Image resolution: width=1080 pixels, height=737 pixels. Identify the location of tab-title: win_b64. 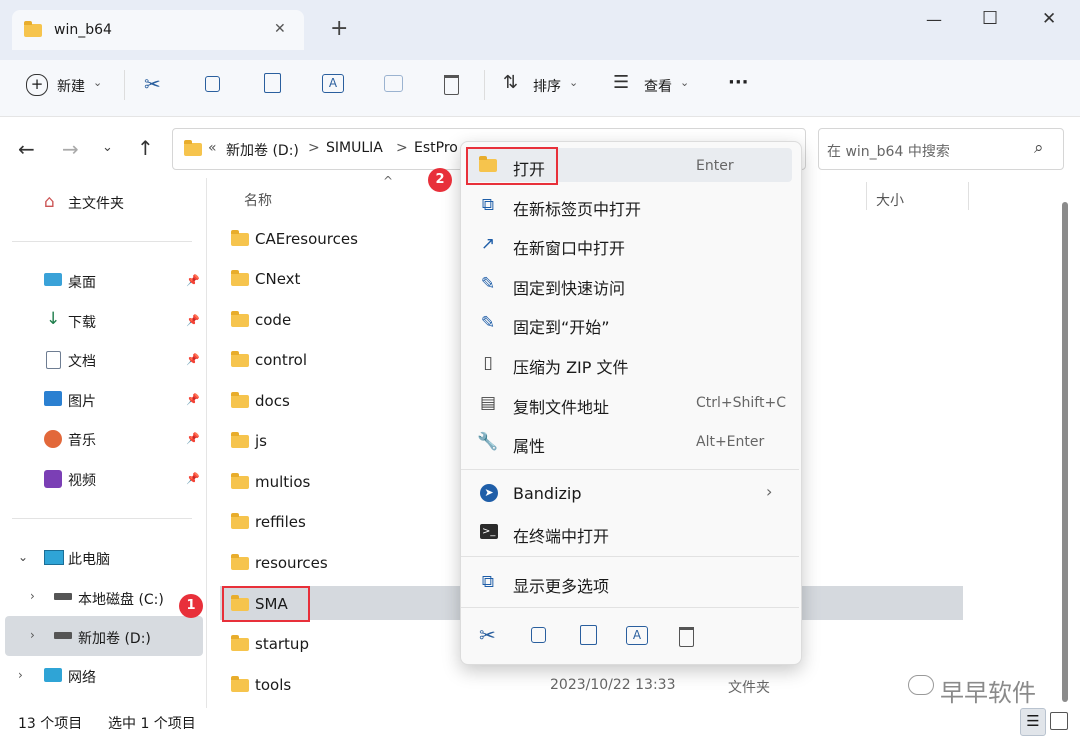
(83, 30).